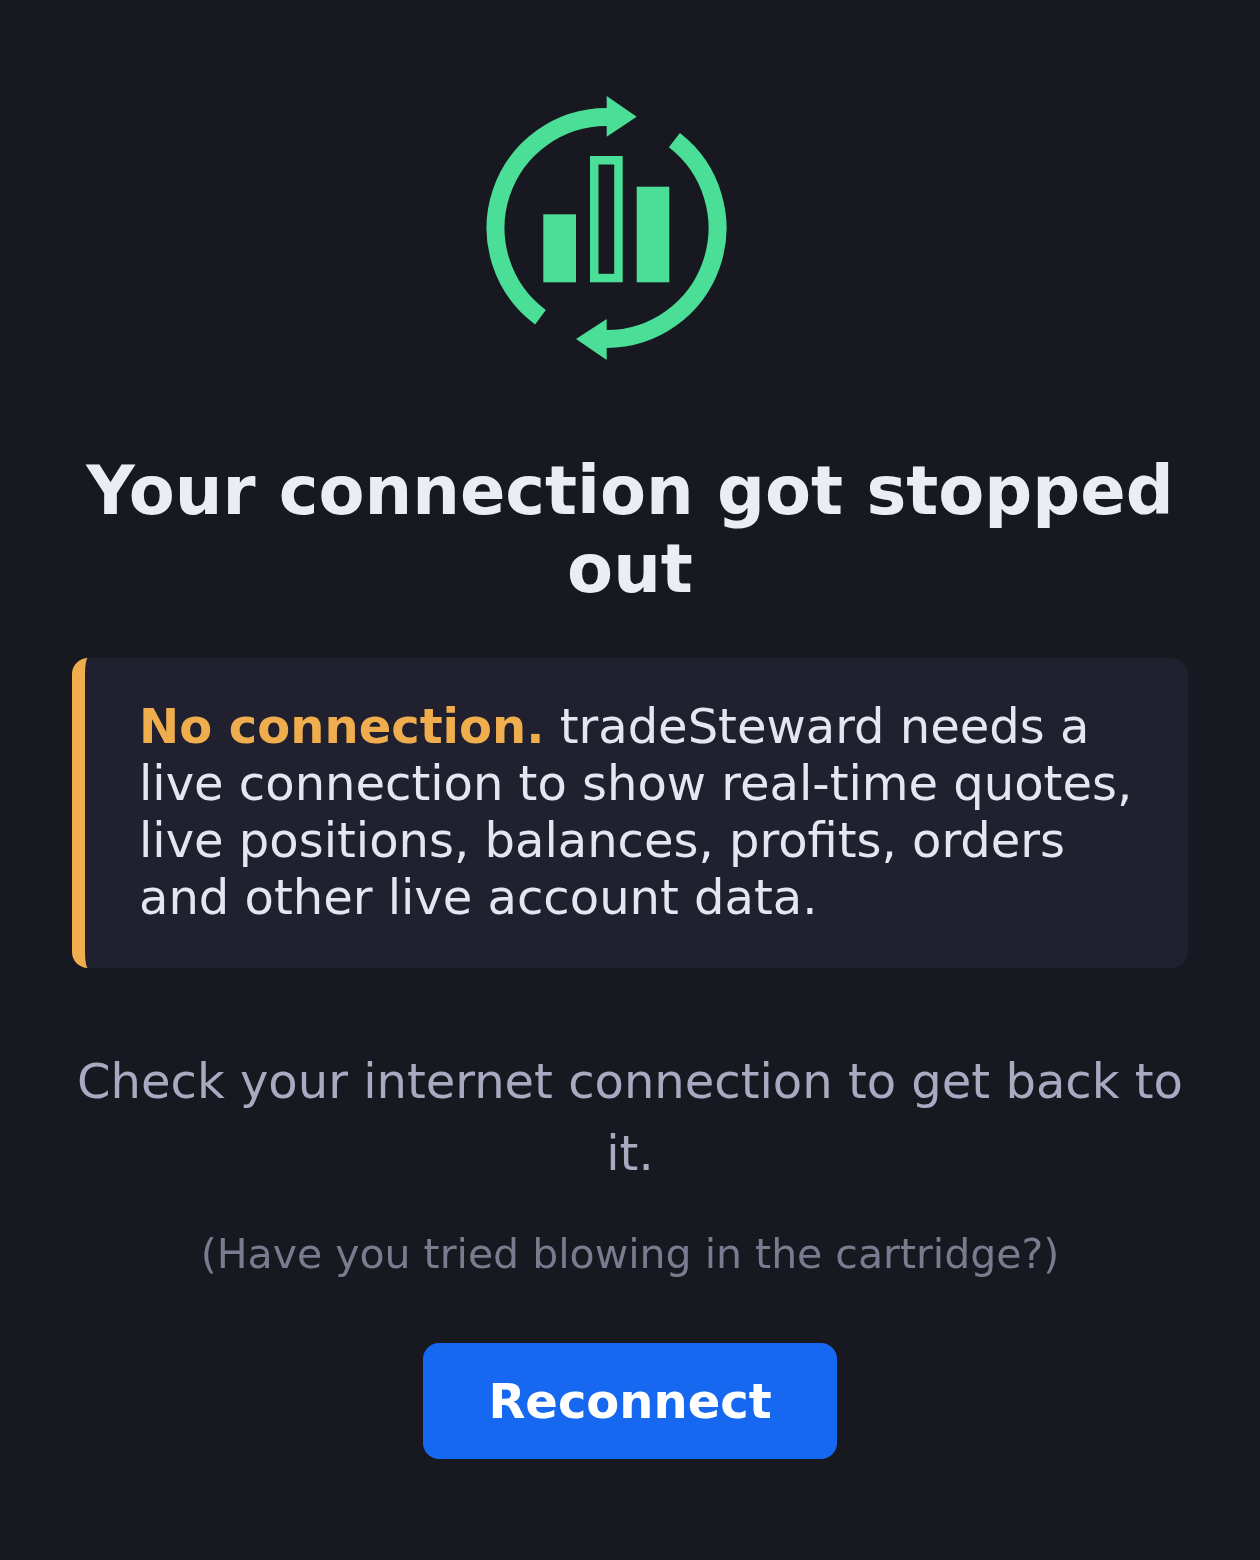 Image resolution: width=1260 pixels, height=1560 pixels. I want to click on bar-chart-sync-icon, so click(606, 228).